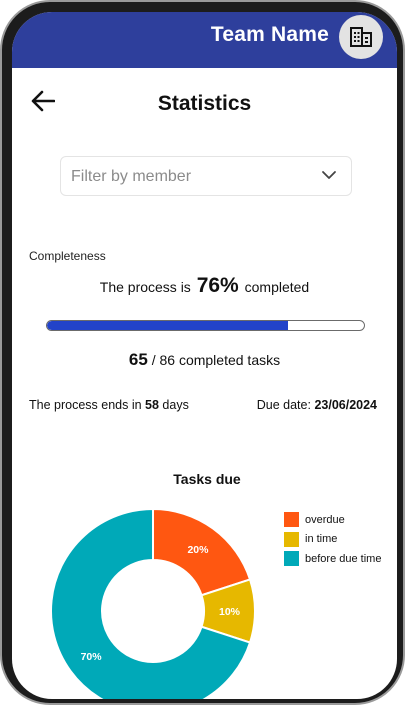 The image size is (409, 709). What do you see at coordinates (291, 520) in the screenshot?
I see `legend-swatch-overdue` at bounding box center [291, 520].